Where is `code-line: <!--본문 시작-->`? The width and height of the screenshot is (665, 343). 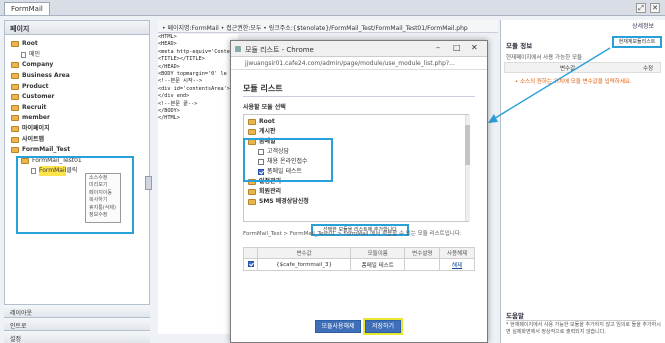 code-line: <!--본문 시작--> is located at coordinates (180, 81).